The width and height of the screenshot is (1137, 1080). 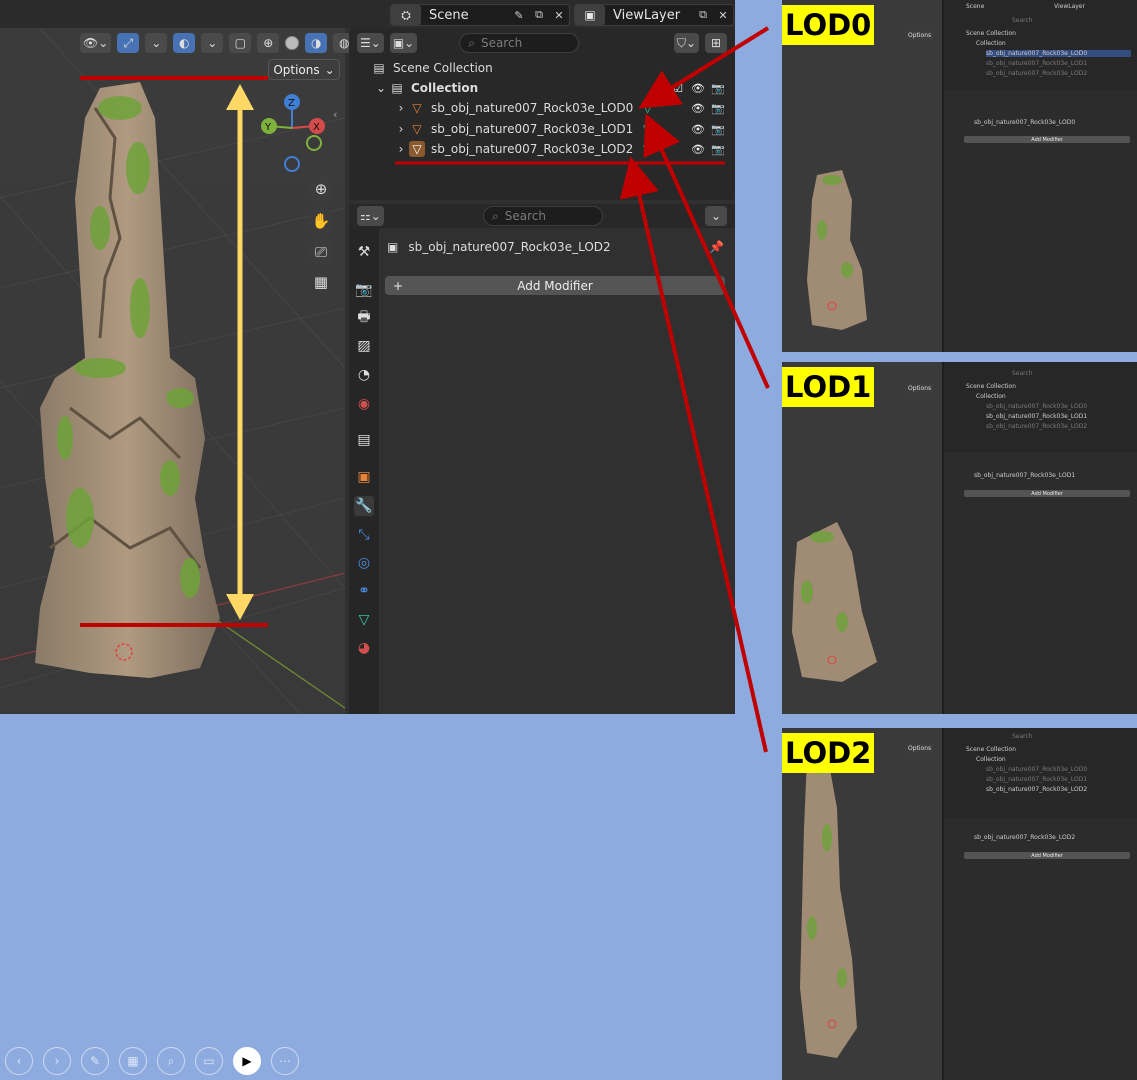 What do you see at coordinates (321, 282) in the screenshot?
I see `grid-icon: ▦` at bounding box center [321, 282].